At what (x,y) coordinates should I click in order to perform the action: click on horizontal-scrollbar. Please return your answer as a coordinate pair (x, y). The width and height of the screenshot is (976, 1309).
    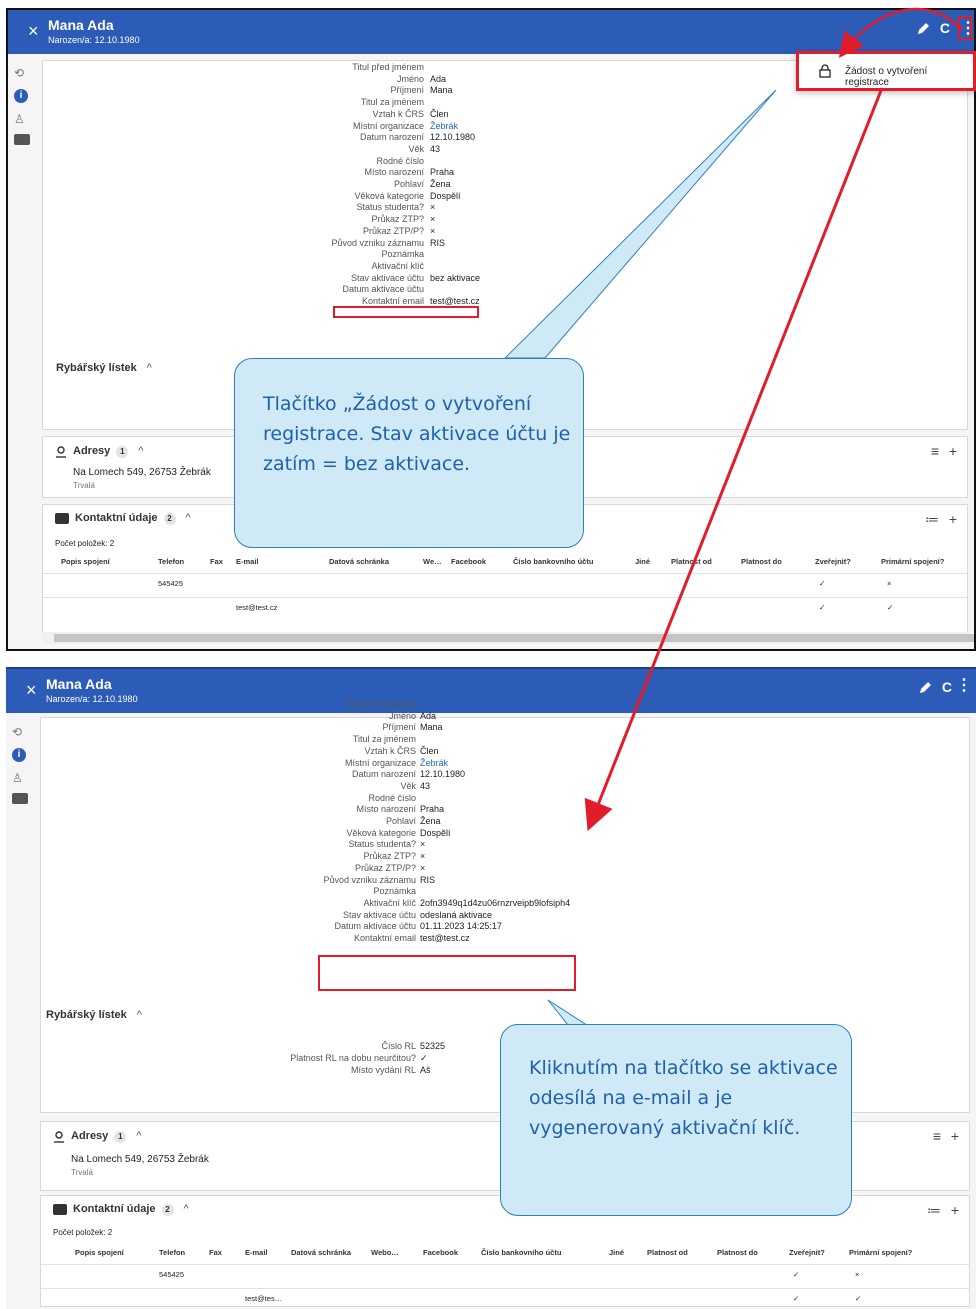
    Looking at the image, I should click on (508, 638).